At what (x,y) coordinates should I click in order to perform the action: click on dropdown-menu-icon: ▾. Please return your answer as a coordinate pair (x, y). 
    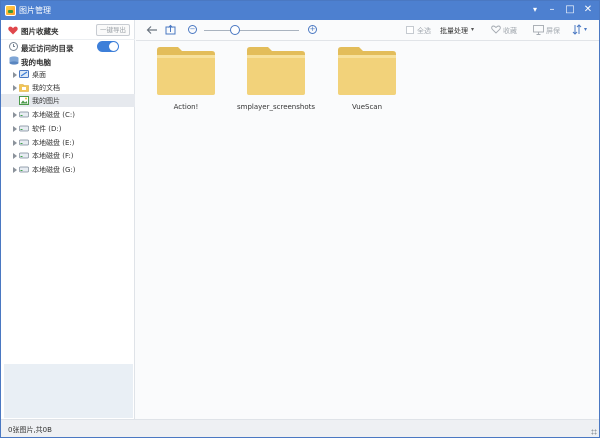
    Looking at the image, I should click on (535, 10).